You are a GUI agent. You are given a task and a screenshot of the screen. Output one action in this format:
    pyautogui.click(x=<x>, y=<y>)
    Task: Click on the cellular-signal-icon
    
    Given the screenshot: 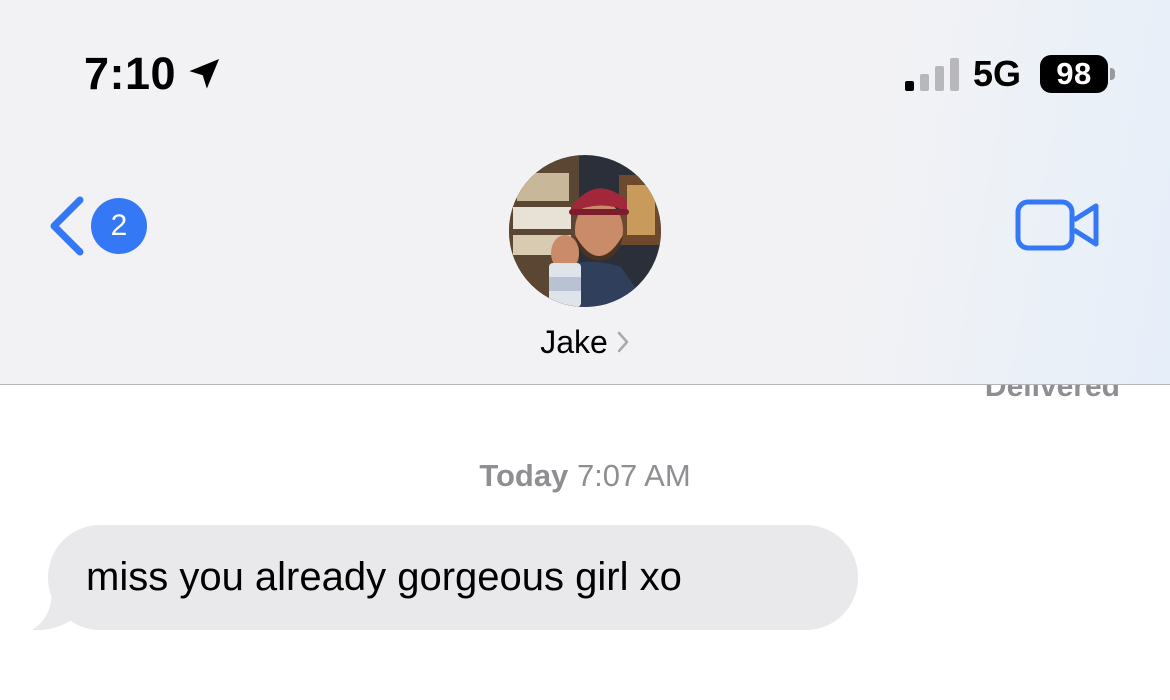 What is the action you would take?
    pyautogui.click(x=932, y=74)
    